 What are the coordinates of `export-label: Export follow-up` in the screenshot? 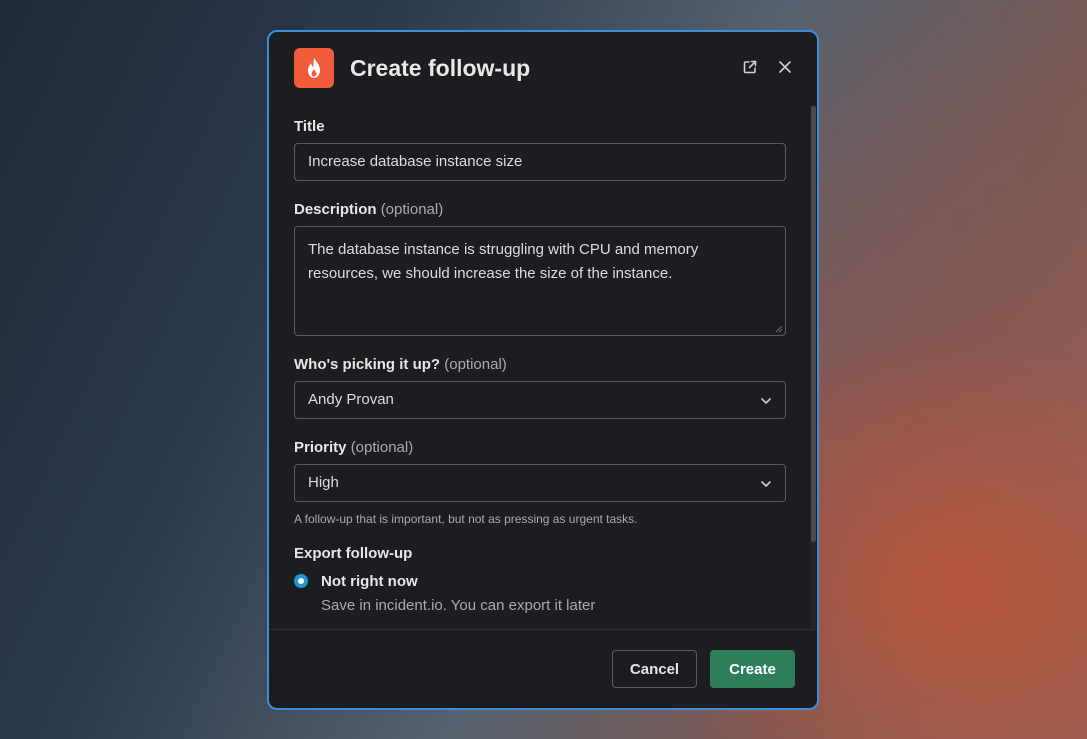 It's located at (353, 553).